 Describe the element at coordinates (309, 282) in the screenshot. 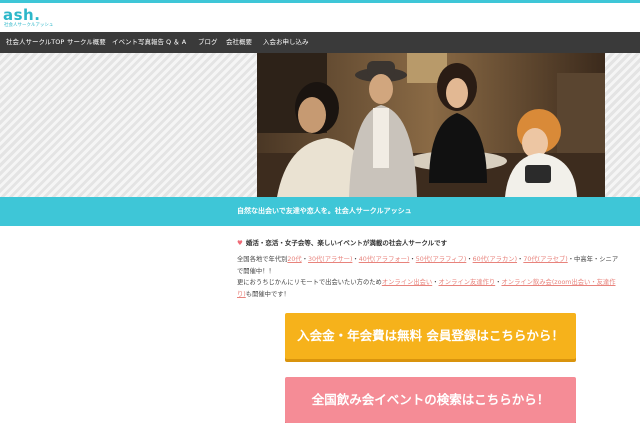

I see `desc-line2-prefix: 更におうちじかんにリモートで出会いたい方のため` at that location.